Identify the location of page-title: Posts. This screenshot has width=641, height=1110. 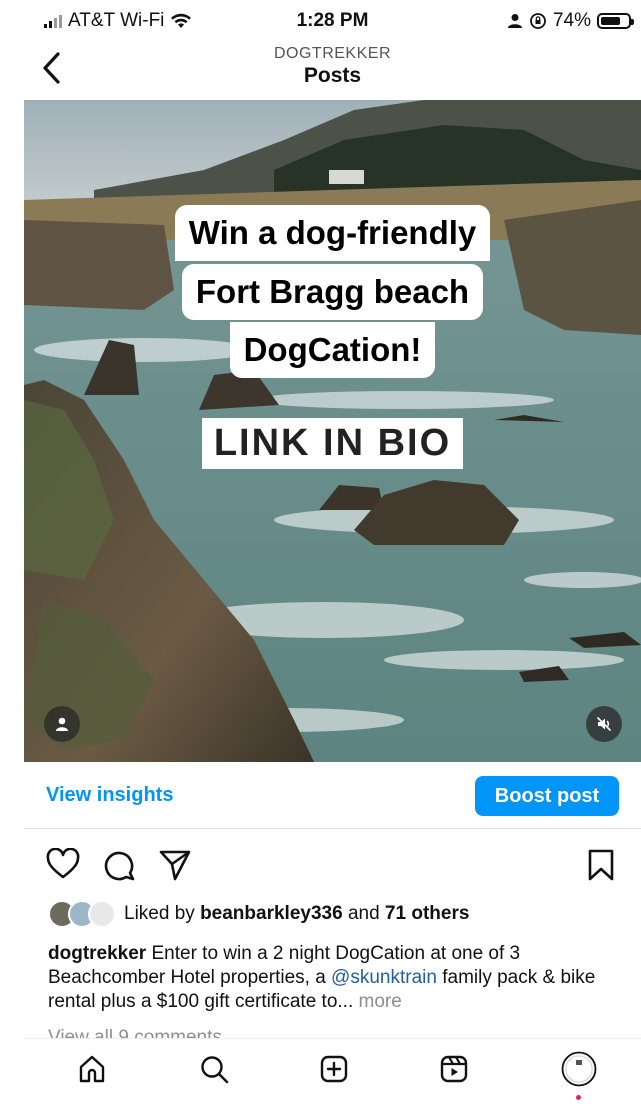
(332, 75).